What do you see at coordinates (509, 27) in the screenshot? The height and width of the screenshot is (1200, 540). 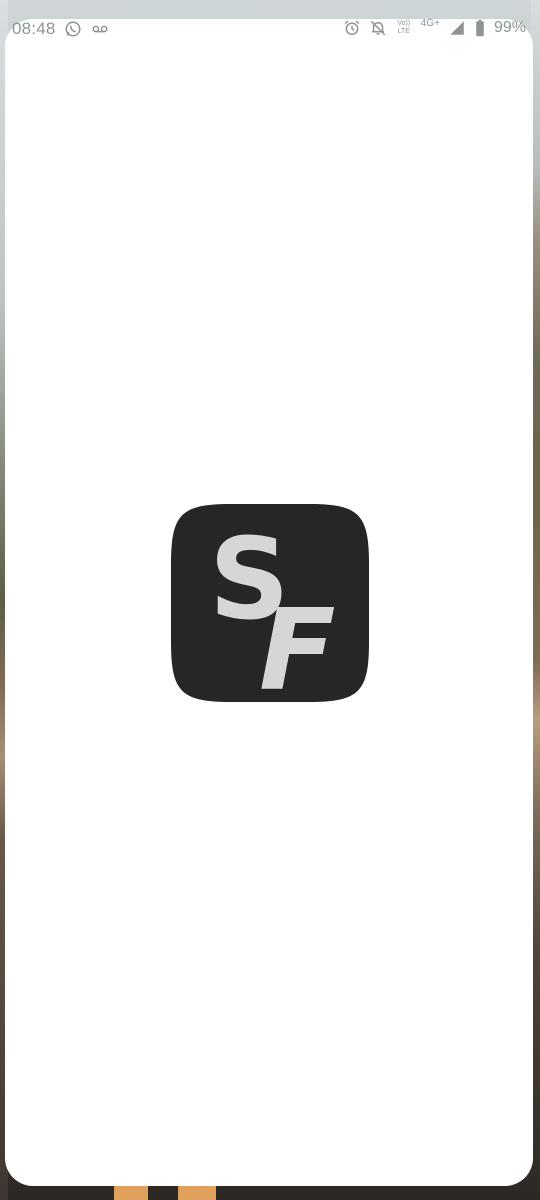 I see `battery-percent: 99%` at bounding box center [509, 27].